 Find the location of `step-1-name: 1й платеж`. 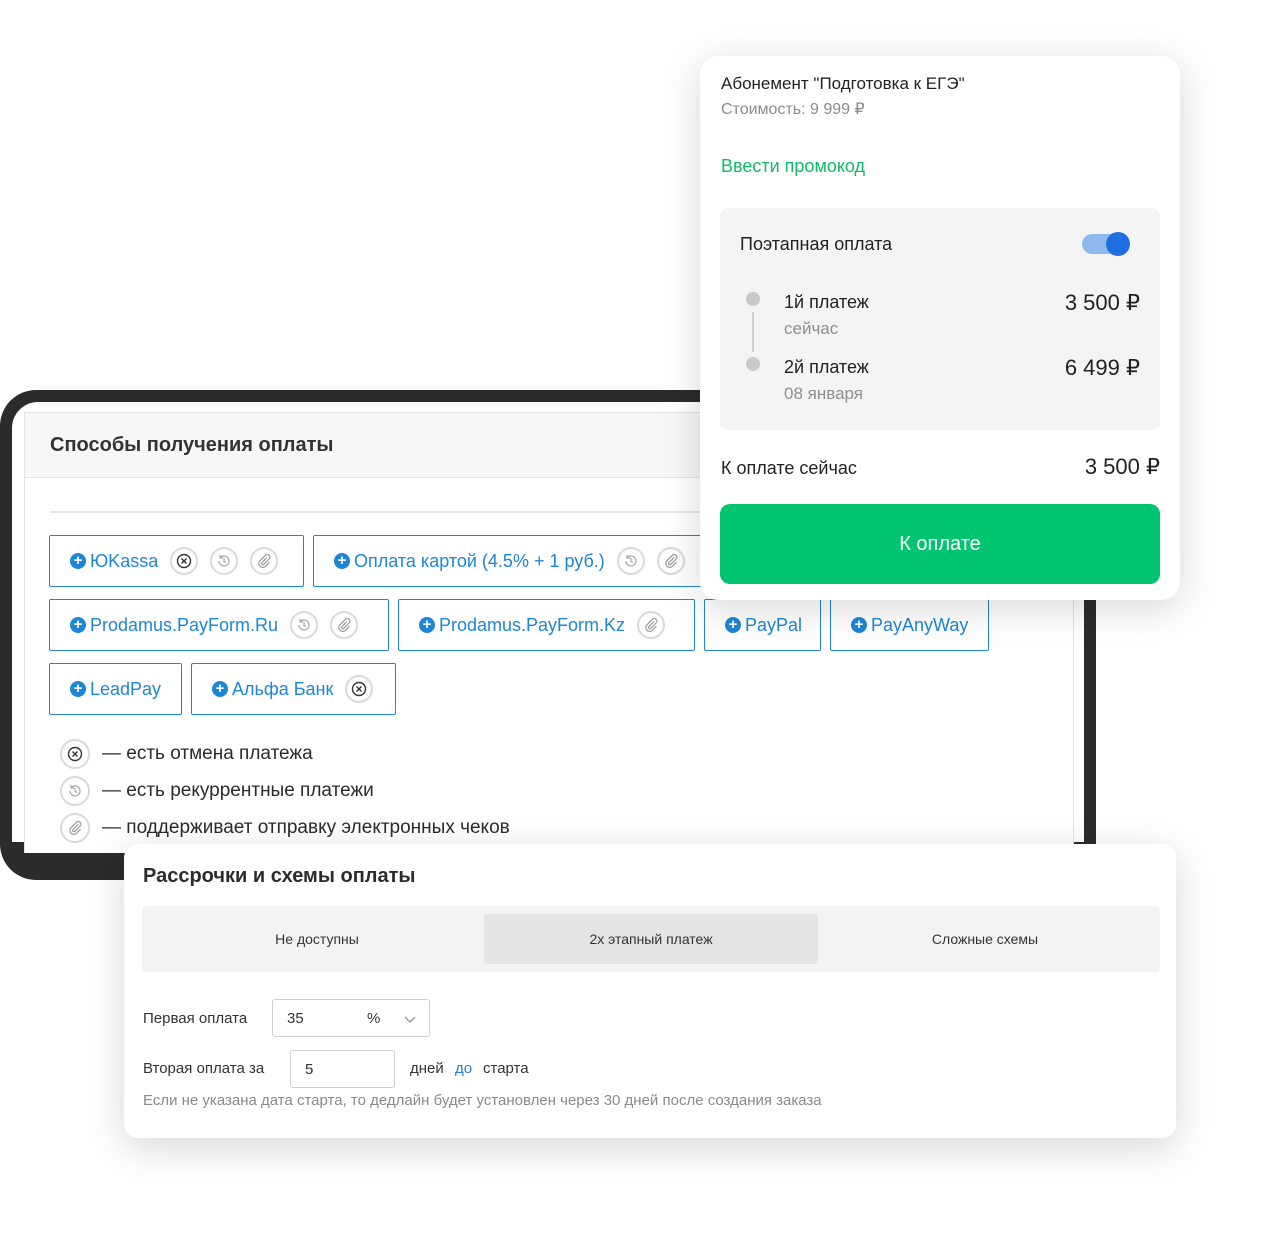

step-1-name: 1й платеж is located at coordinates (826, 302).